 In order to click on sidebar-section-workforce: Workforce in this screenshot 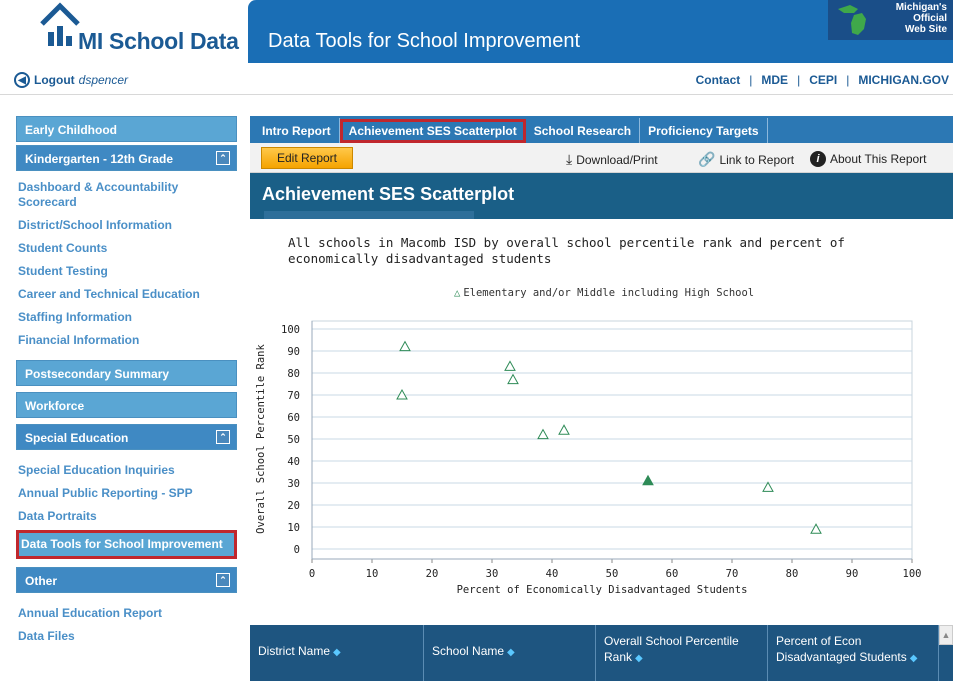, I will do `click(126, 405)`.